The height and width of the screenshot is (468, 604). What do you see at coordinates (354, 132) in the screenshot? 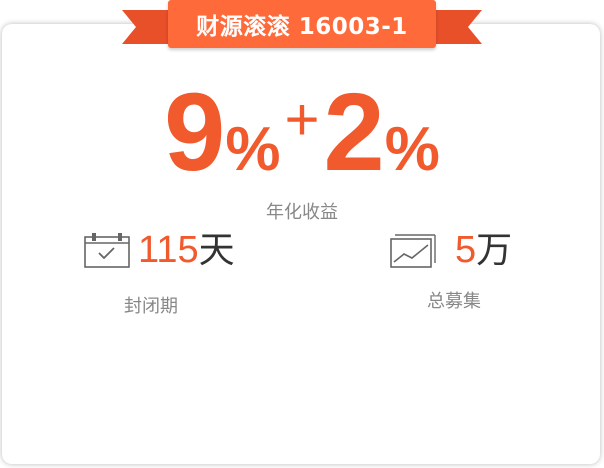
I see `bonus-rate-value: 2` at bounding box center [354, 132].